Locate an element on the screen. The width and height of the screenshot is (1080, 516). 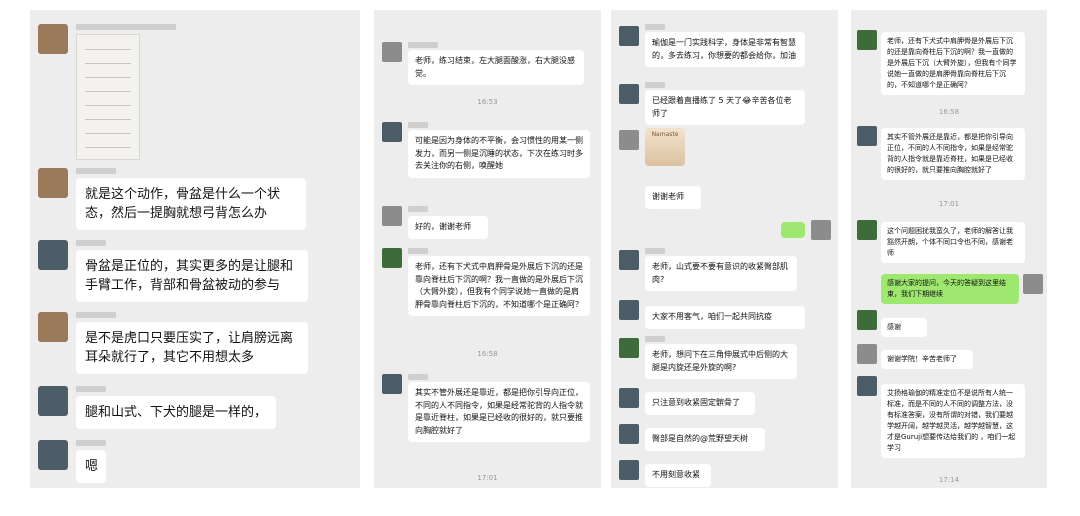
chat-bubble: 不用刻意收紧 is located at coordinates (678, 475).